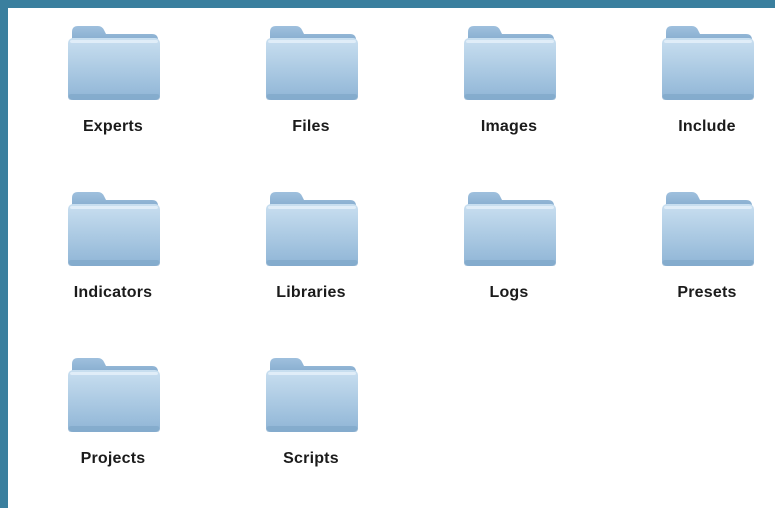 The image size is (775, 508). Describe the element at coordinates (311, 126) in the screenshot. I see `folder-label: Files` at that location.